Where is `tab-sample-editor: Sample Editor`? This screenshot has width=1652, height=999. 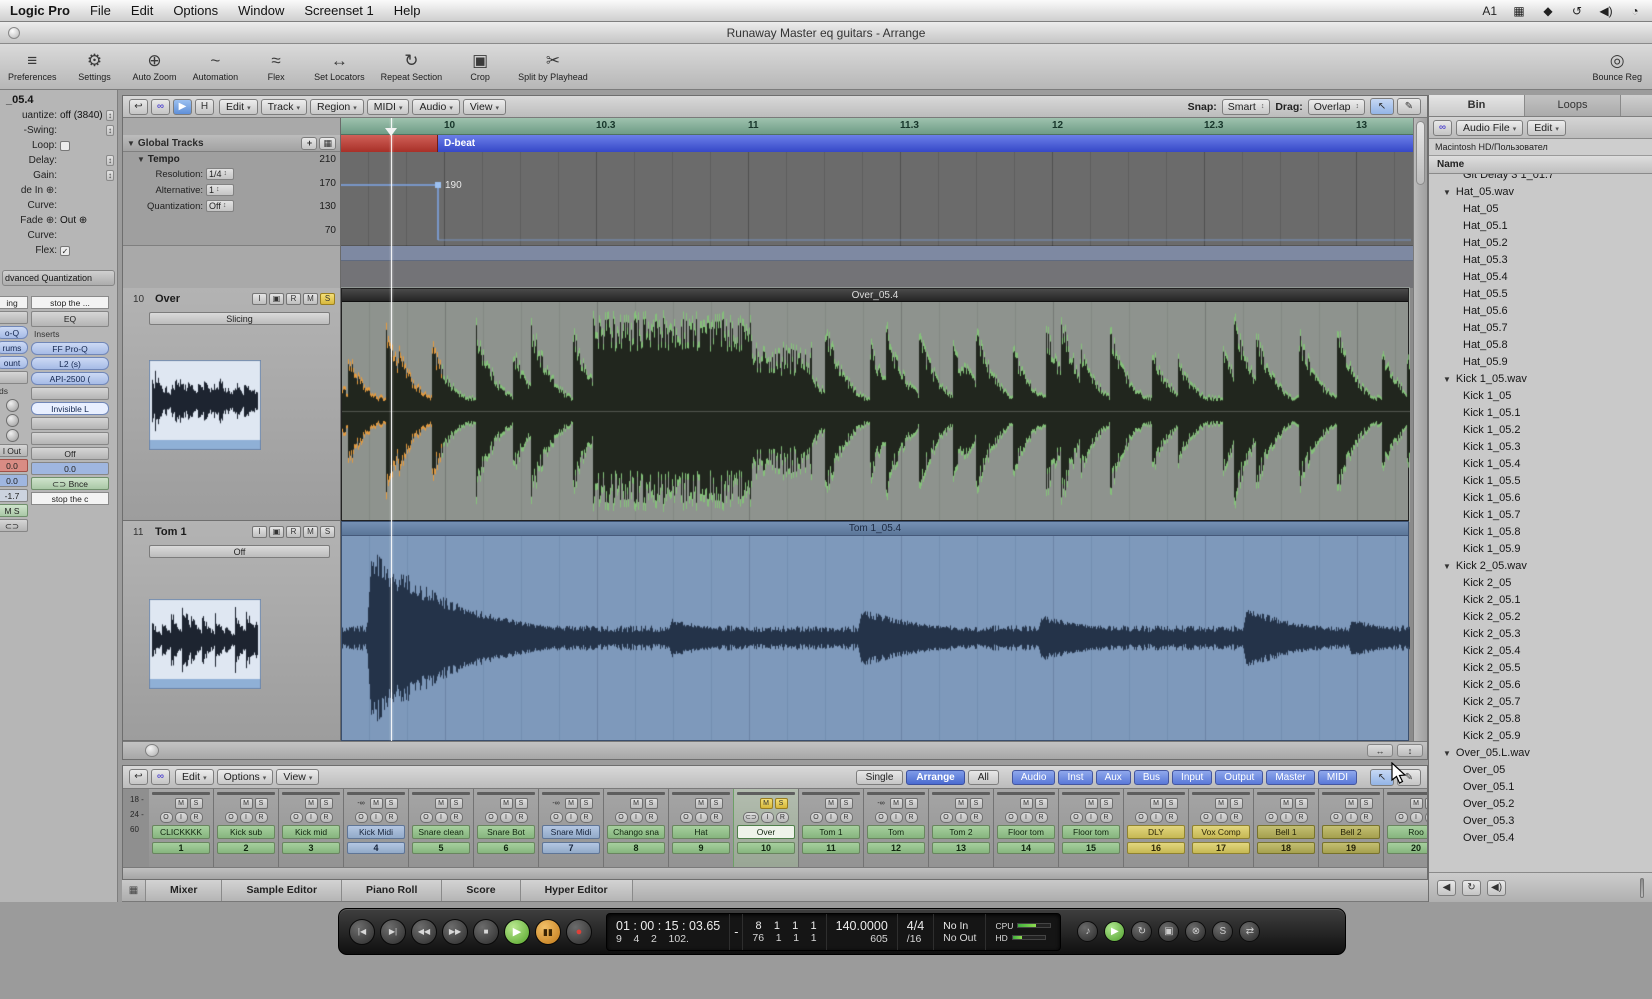 tab-sample-editor: Sample Editor is located at coordinates (282, 890).